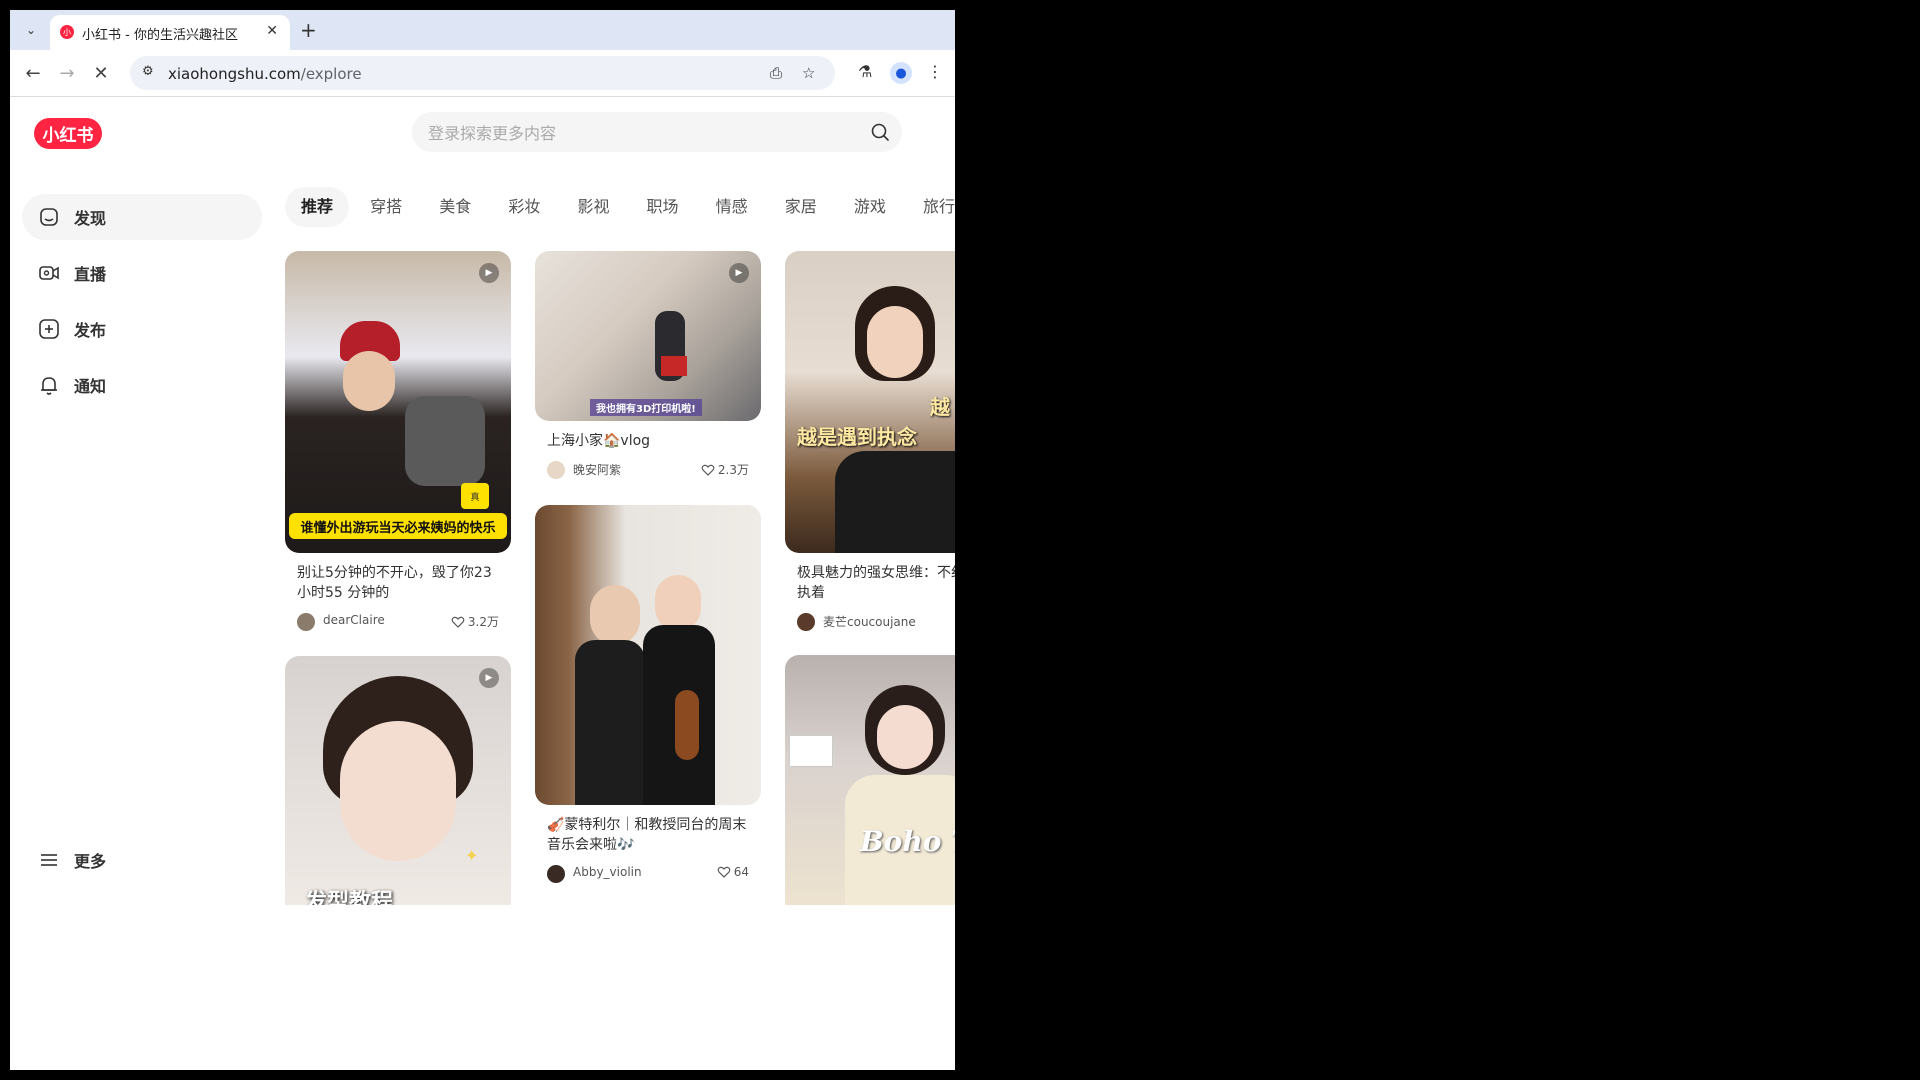  I want to click on sparkle-icon: ✦, so click(472, 855).